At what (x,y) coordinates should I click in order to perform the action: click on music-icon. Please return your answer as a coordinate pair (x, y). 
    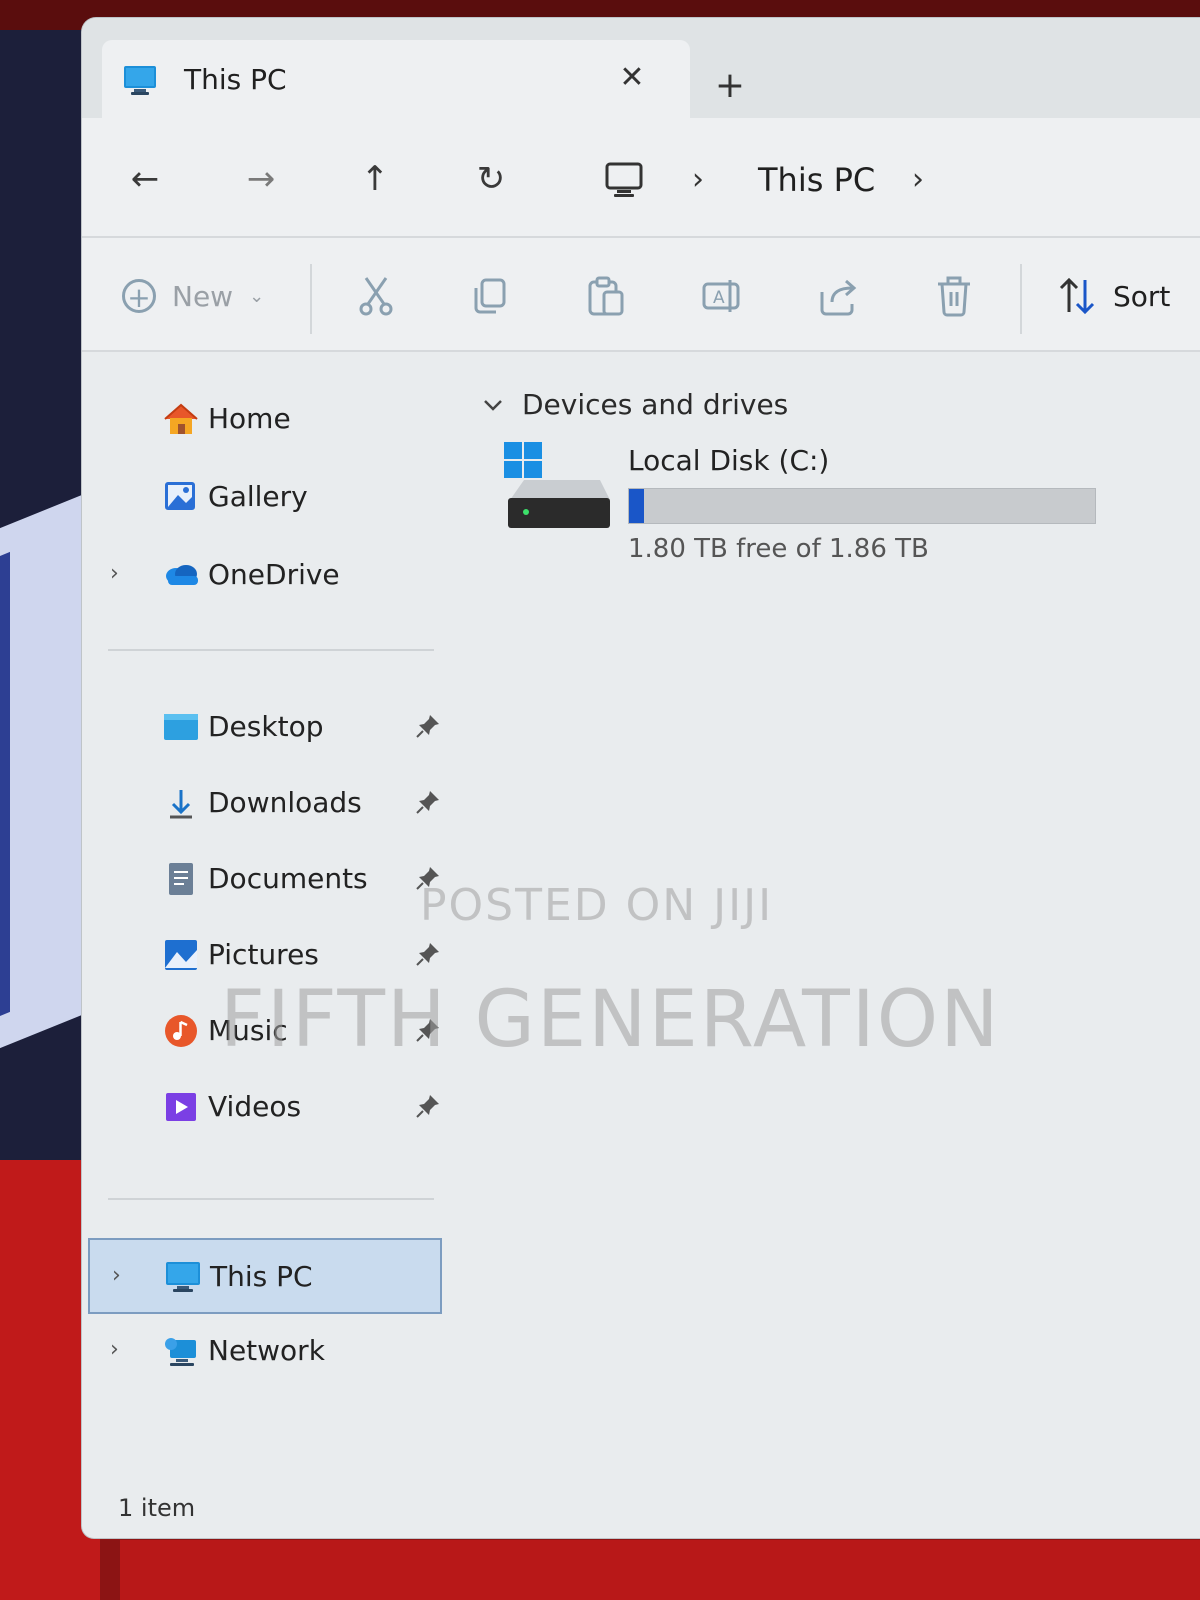
    Looking at the image, I should click on (181, 1031).